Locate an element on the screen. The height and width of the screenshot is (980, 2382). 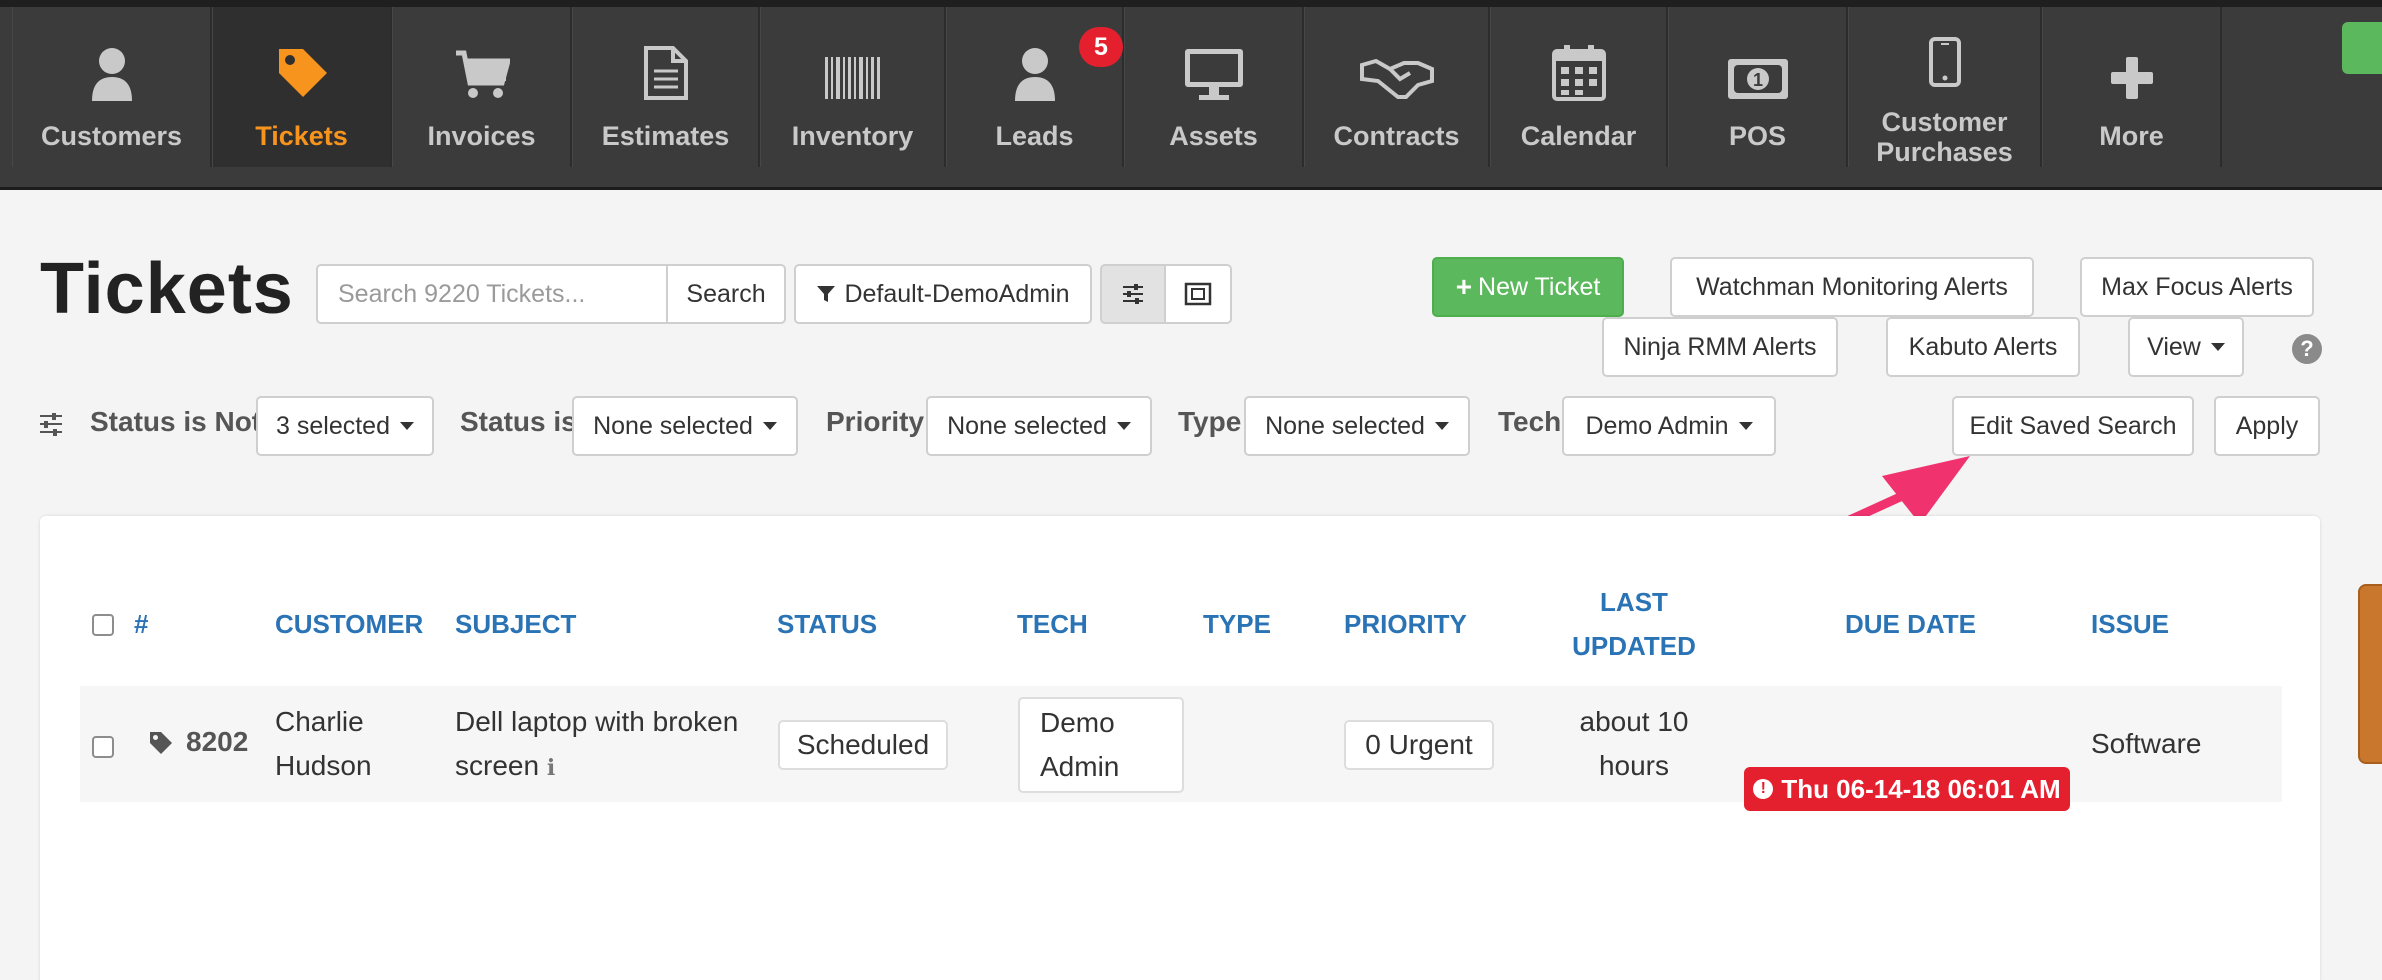
edit-saved-search-label: Edit Saved Search is located at coordinates (2073, 425).